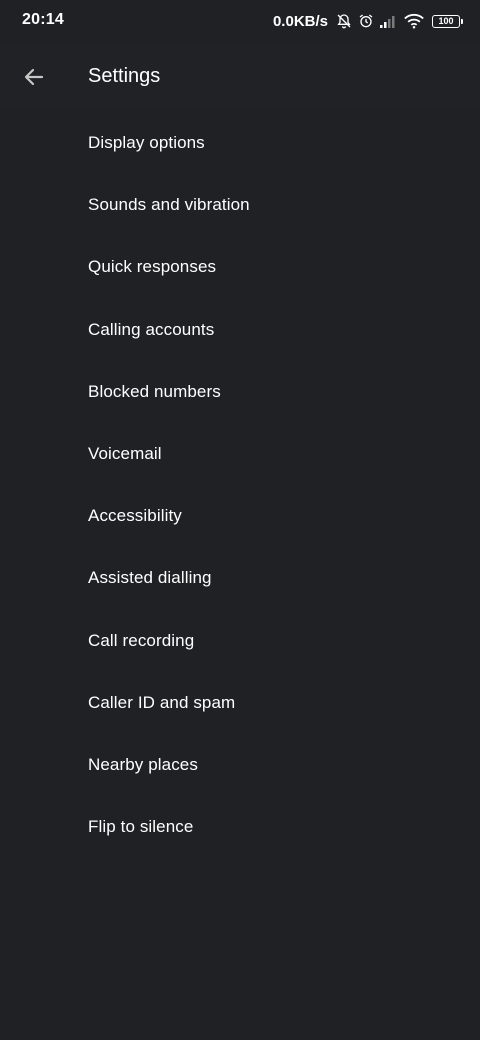  What do you see at coordinates (143, 764) in the screenshot?
I see `settings-item-label: Nearby places` at bounding box center [143, 764].